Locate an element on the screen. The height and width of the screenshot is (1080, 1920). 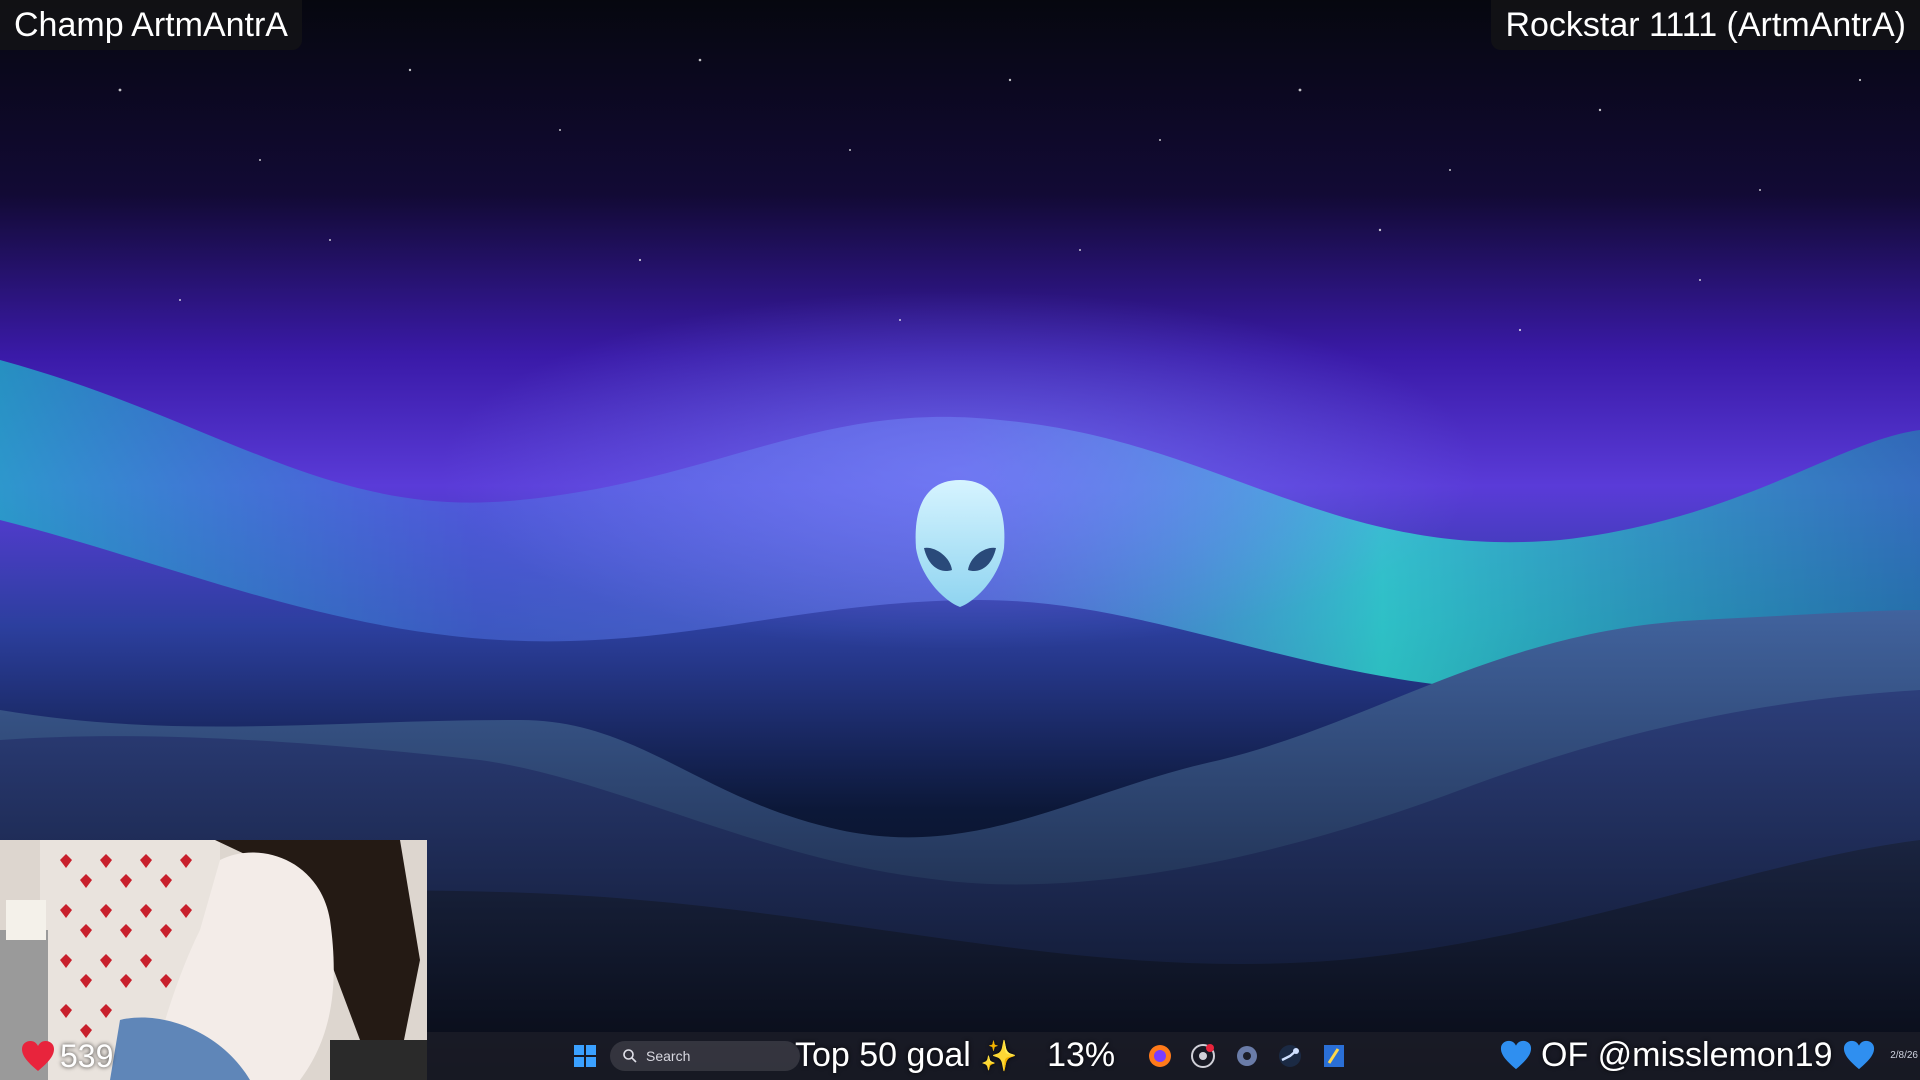
search-placeholder: Search is located at coordinates (668, 1056).